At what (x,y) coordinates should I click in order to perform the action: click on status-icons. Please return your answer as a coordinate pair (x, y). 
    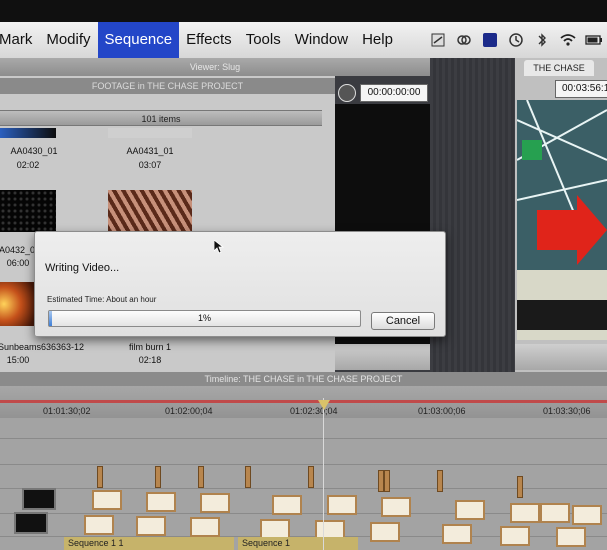
    Looking at the image, I should click on (516, 40).